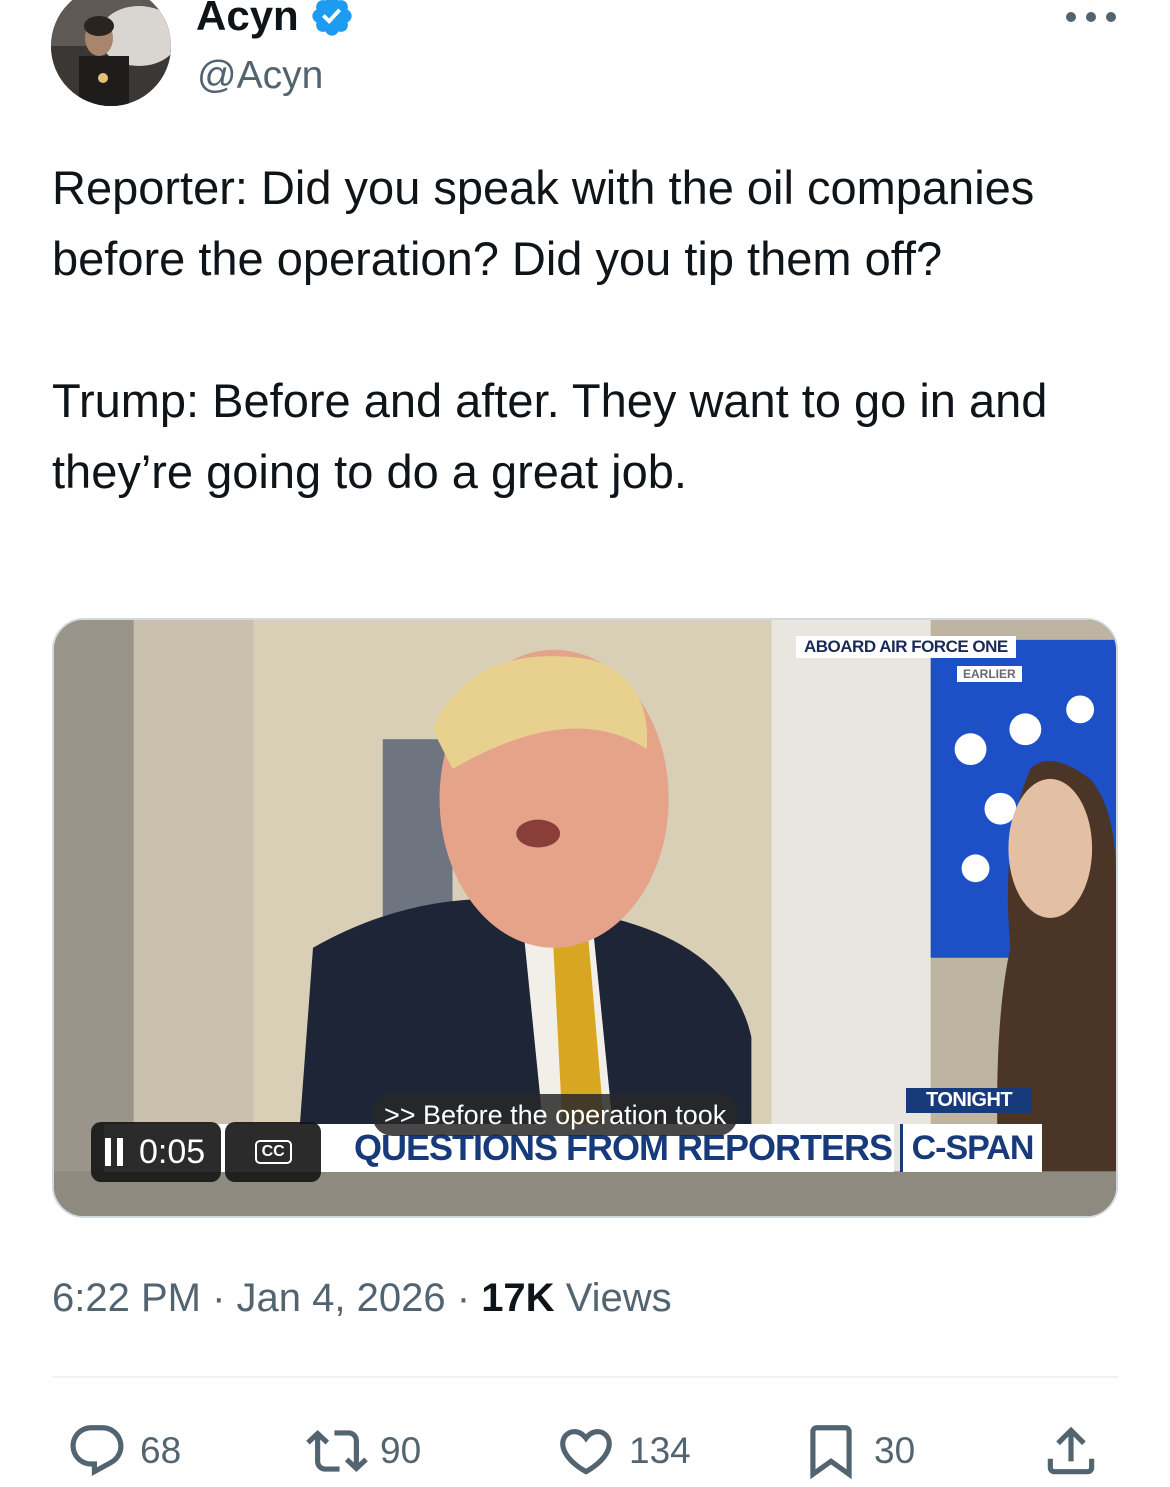 Image resolution: width=1170 pixels, height=1487 pixels. Describe the element at coordinates (1091, 17) in the screenshot. I see `more-icon` at that location.